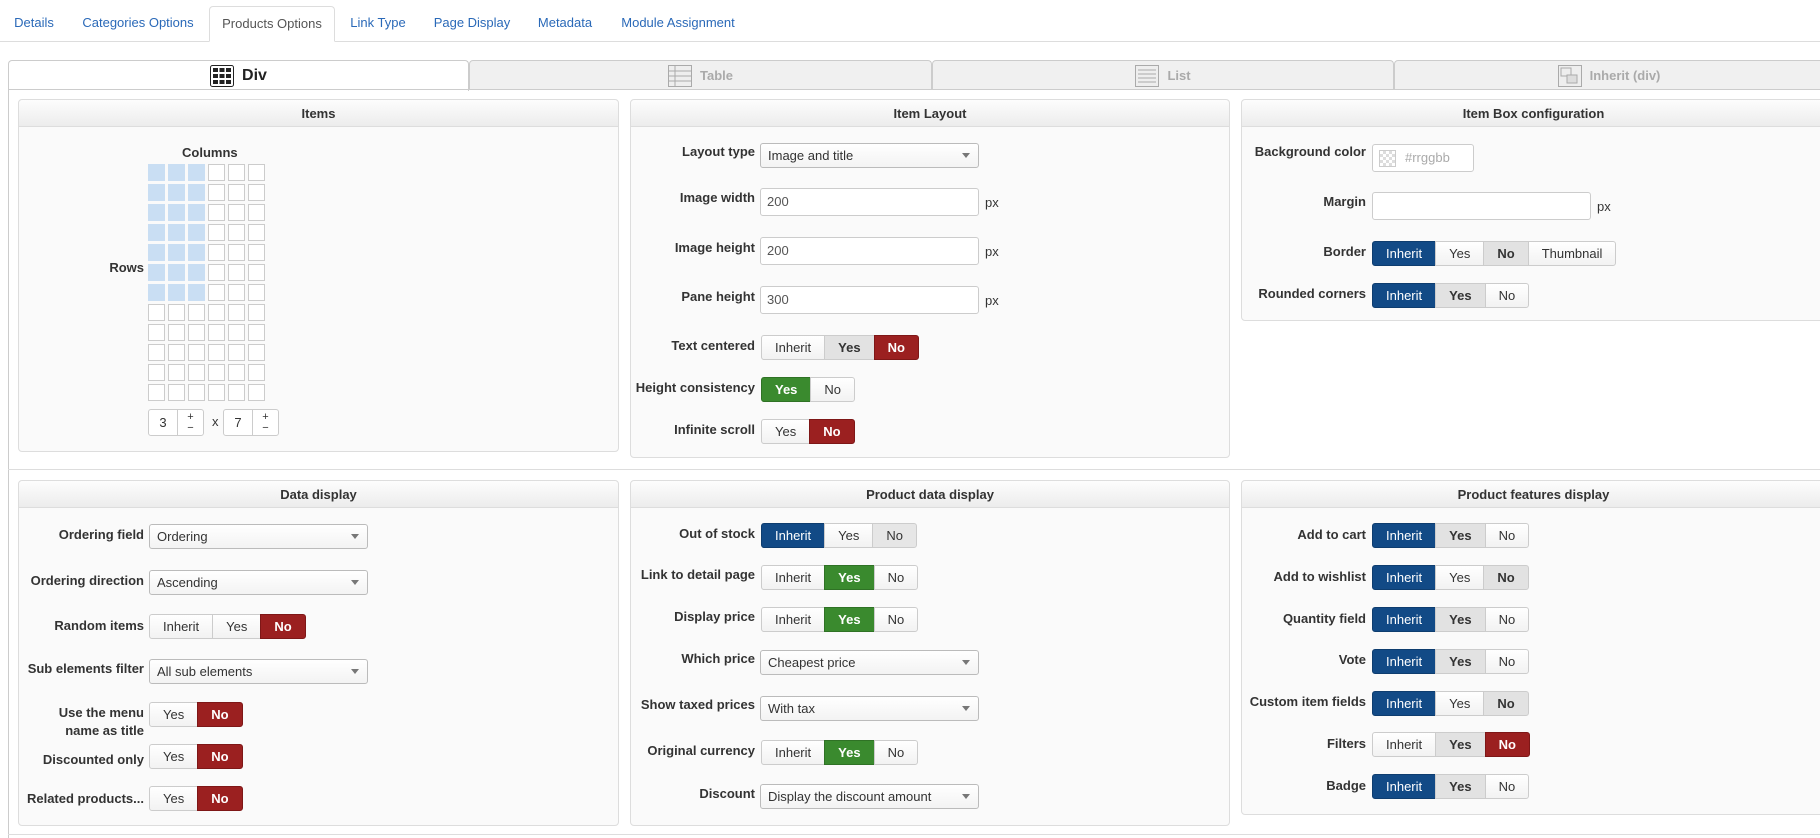  What do you see at coordinates (869, 662) in the screenshot?
I see `which-price-select: Cheapest price` at bounding box center [869, 662].